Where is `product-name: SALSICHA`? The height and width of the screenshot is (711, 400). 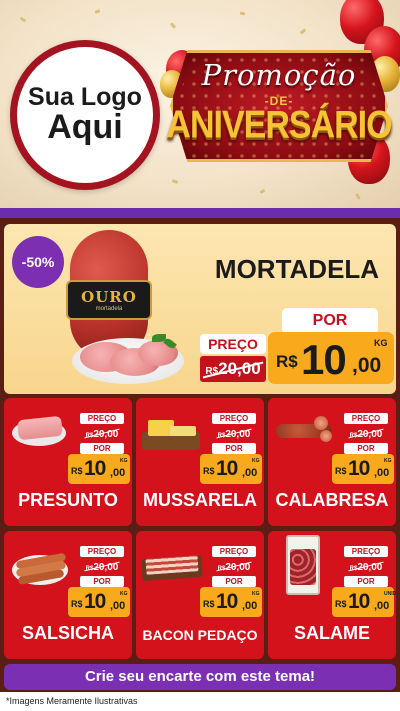 product-name: SALSICHA is located at coordinates (67, 633).